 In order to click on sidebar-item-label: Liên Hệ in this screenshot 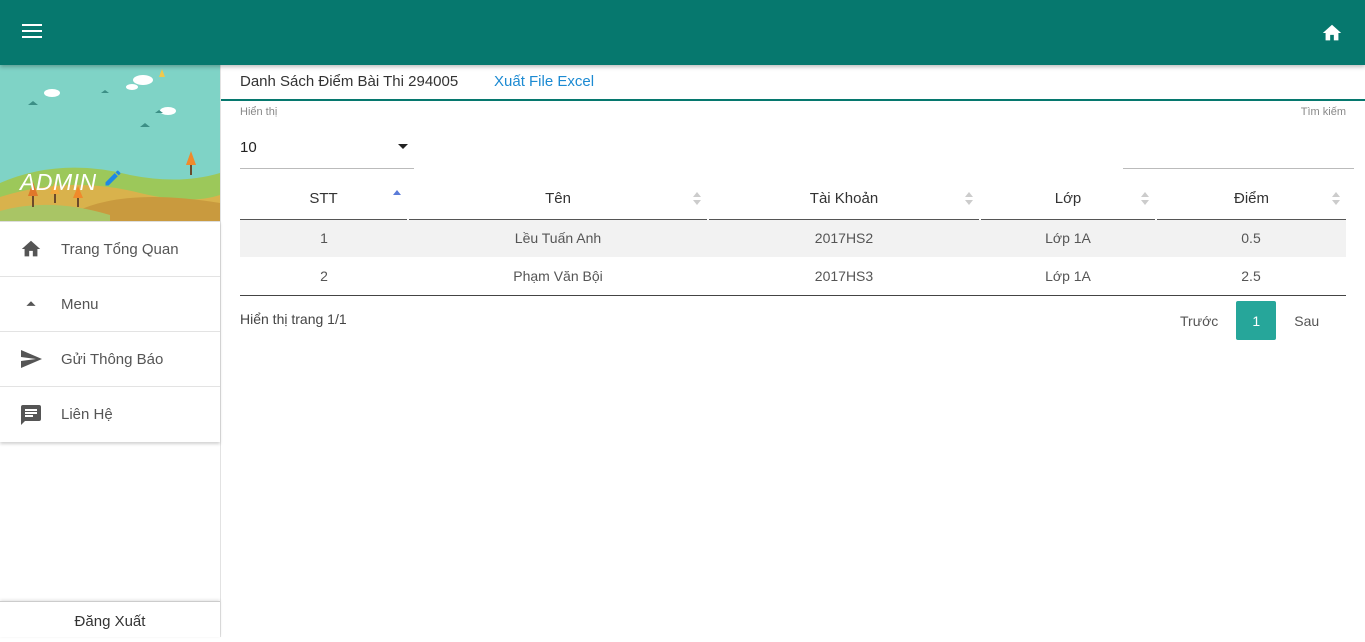, I will do `click(87, 414)`.